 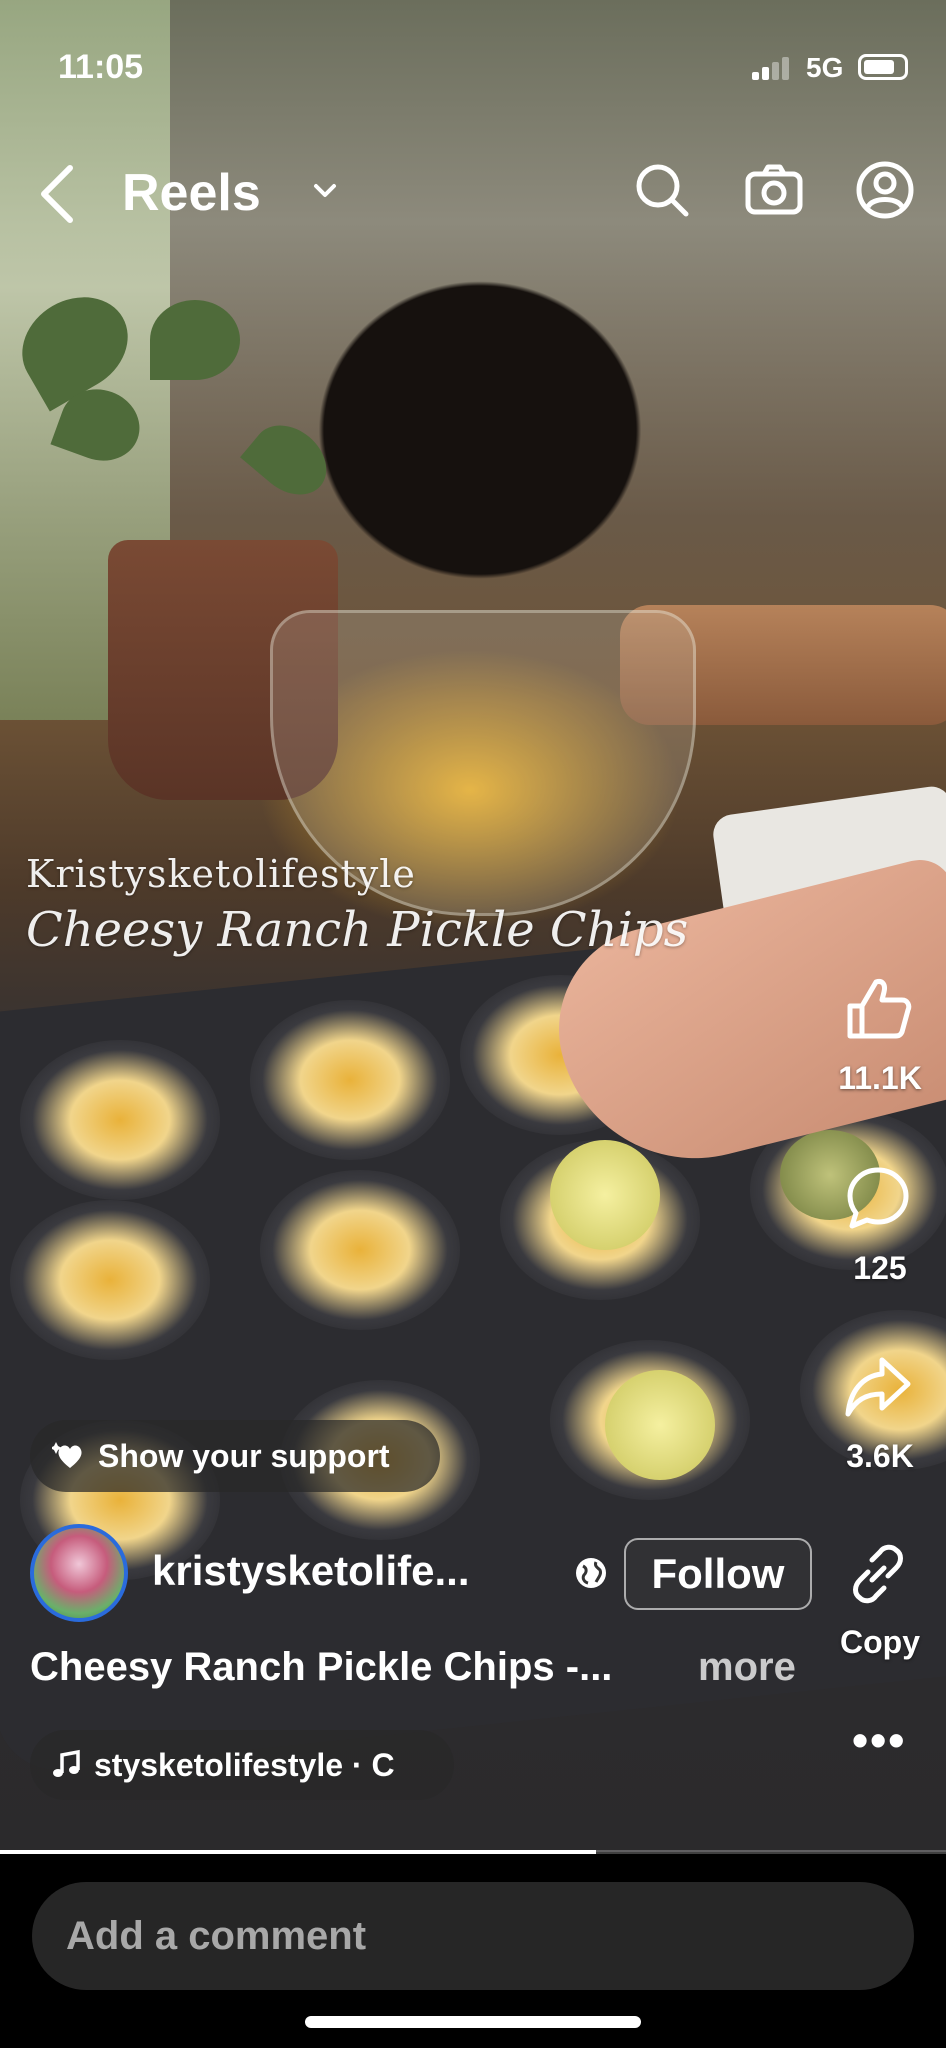 I want to click on copy-link-label: Copy, so click(x=880, y=1642).